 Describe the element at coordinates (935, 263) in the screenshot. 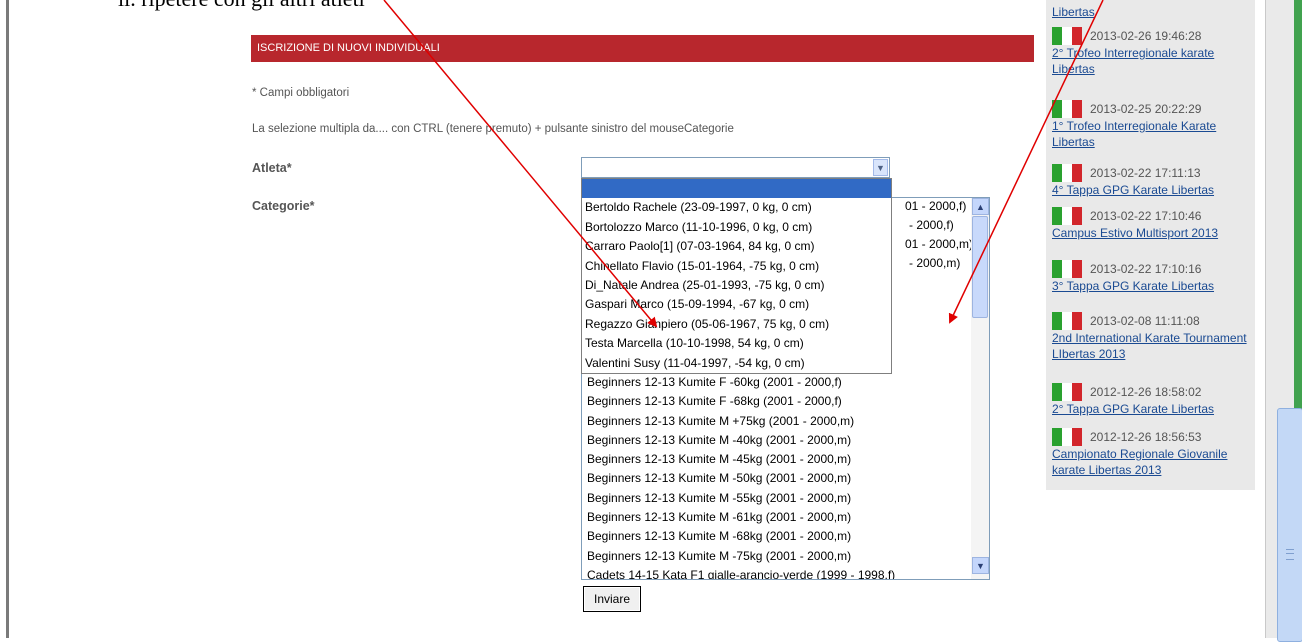

I see `hidden-fragment: - 2000,m)` at that location.